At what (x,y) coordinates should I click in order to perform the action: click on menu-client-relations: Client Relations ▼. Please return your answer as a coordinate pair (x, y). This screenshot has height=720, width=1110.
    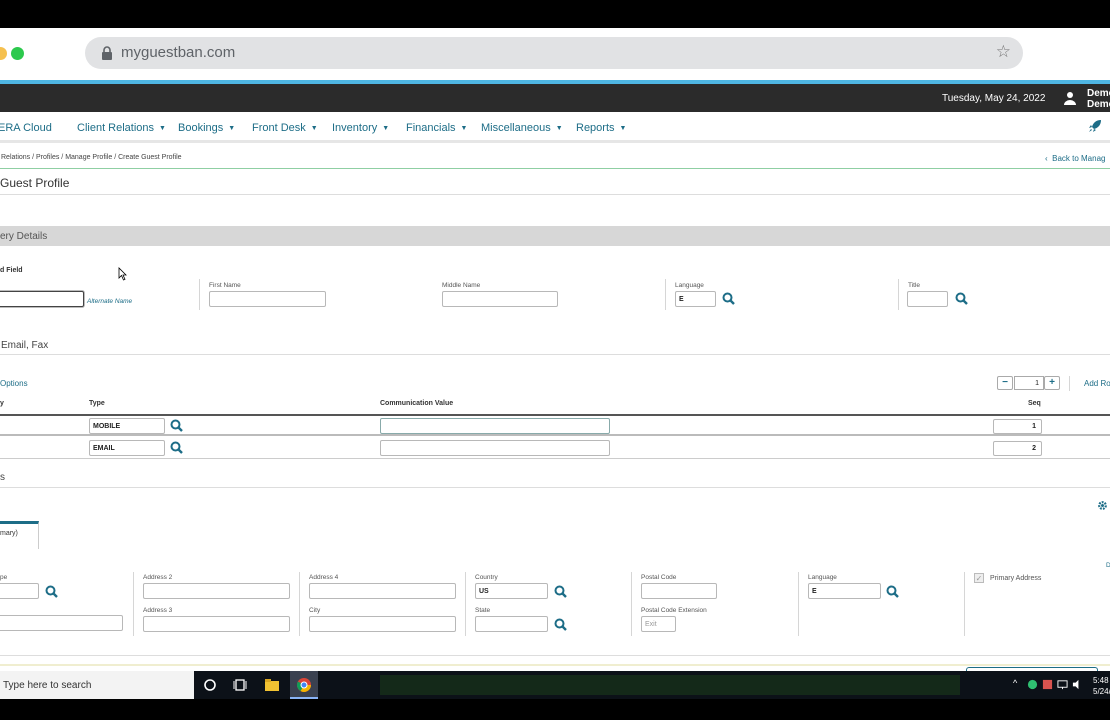
    Looking at the image, I should click on (121, 128).